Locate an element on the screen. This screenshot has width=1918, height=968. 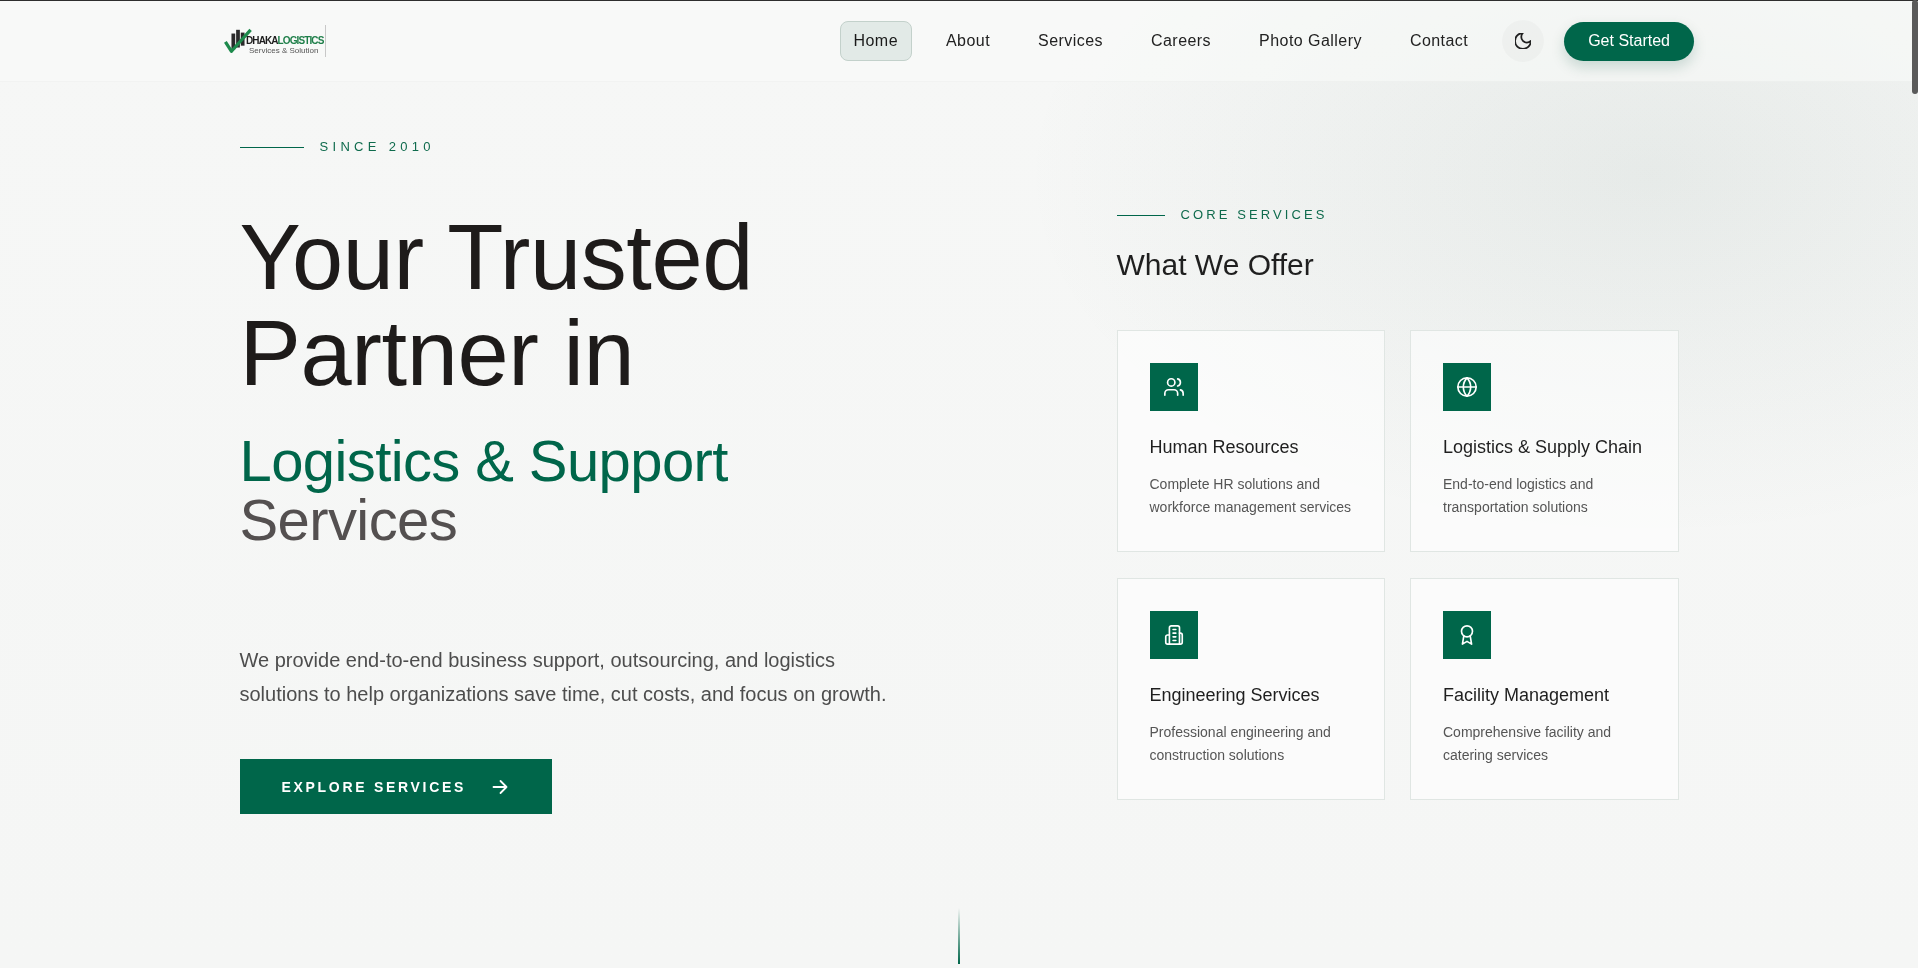
moon-icon is located at coordinates (1523, 41).